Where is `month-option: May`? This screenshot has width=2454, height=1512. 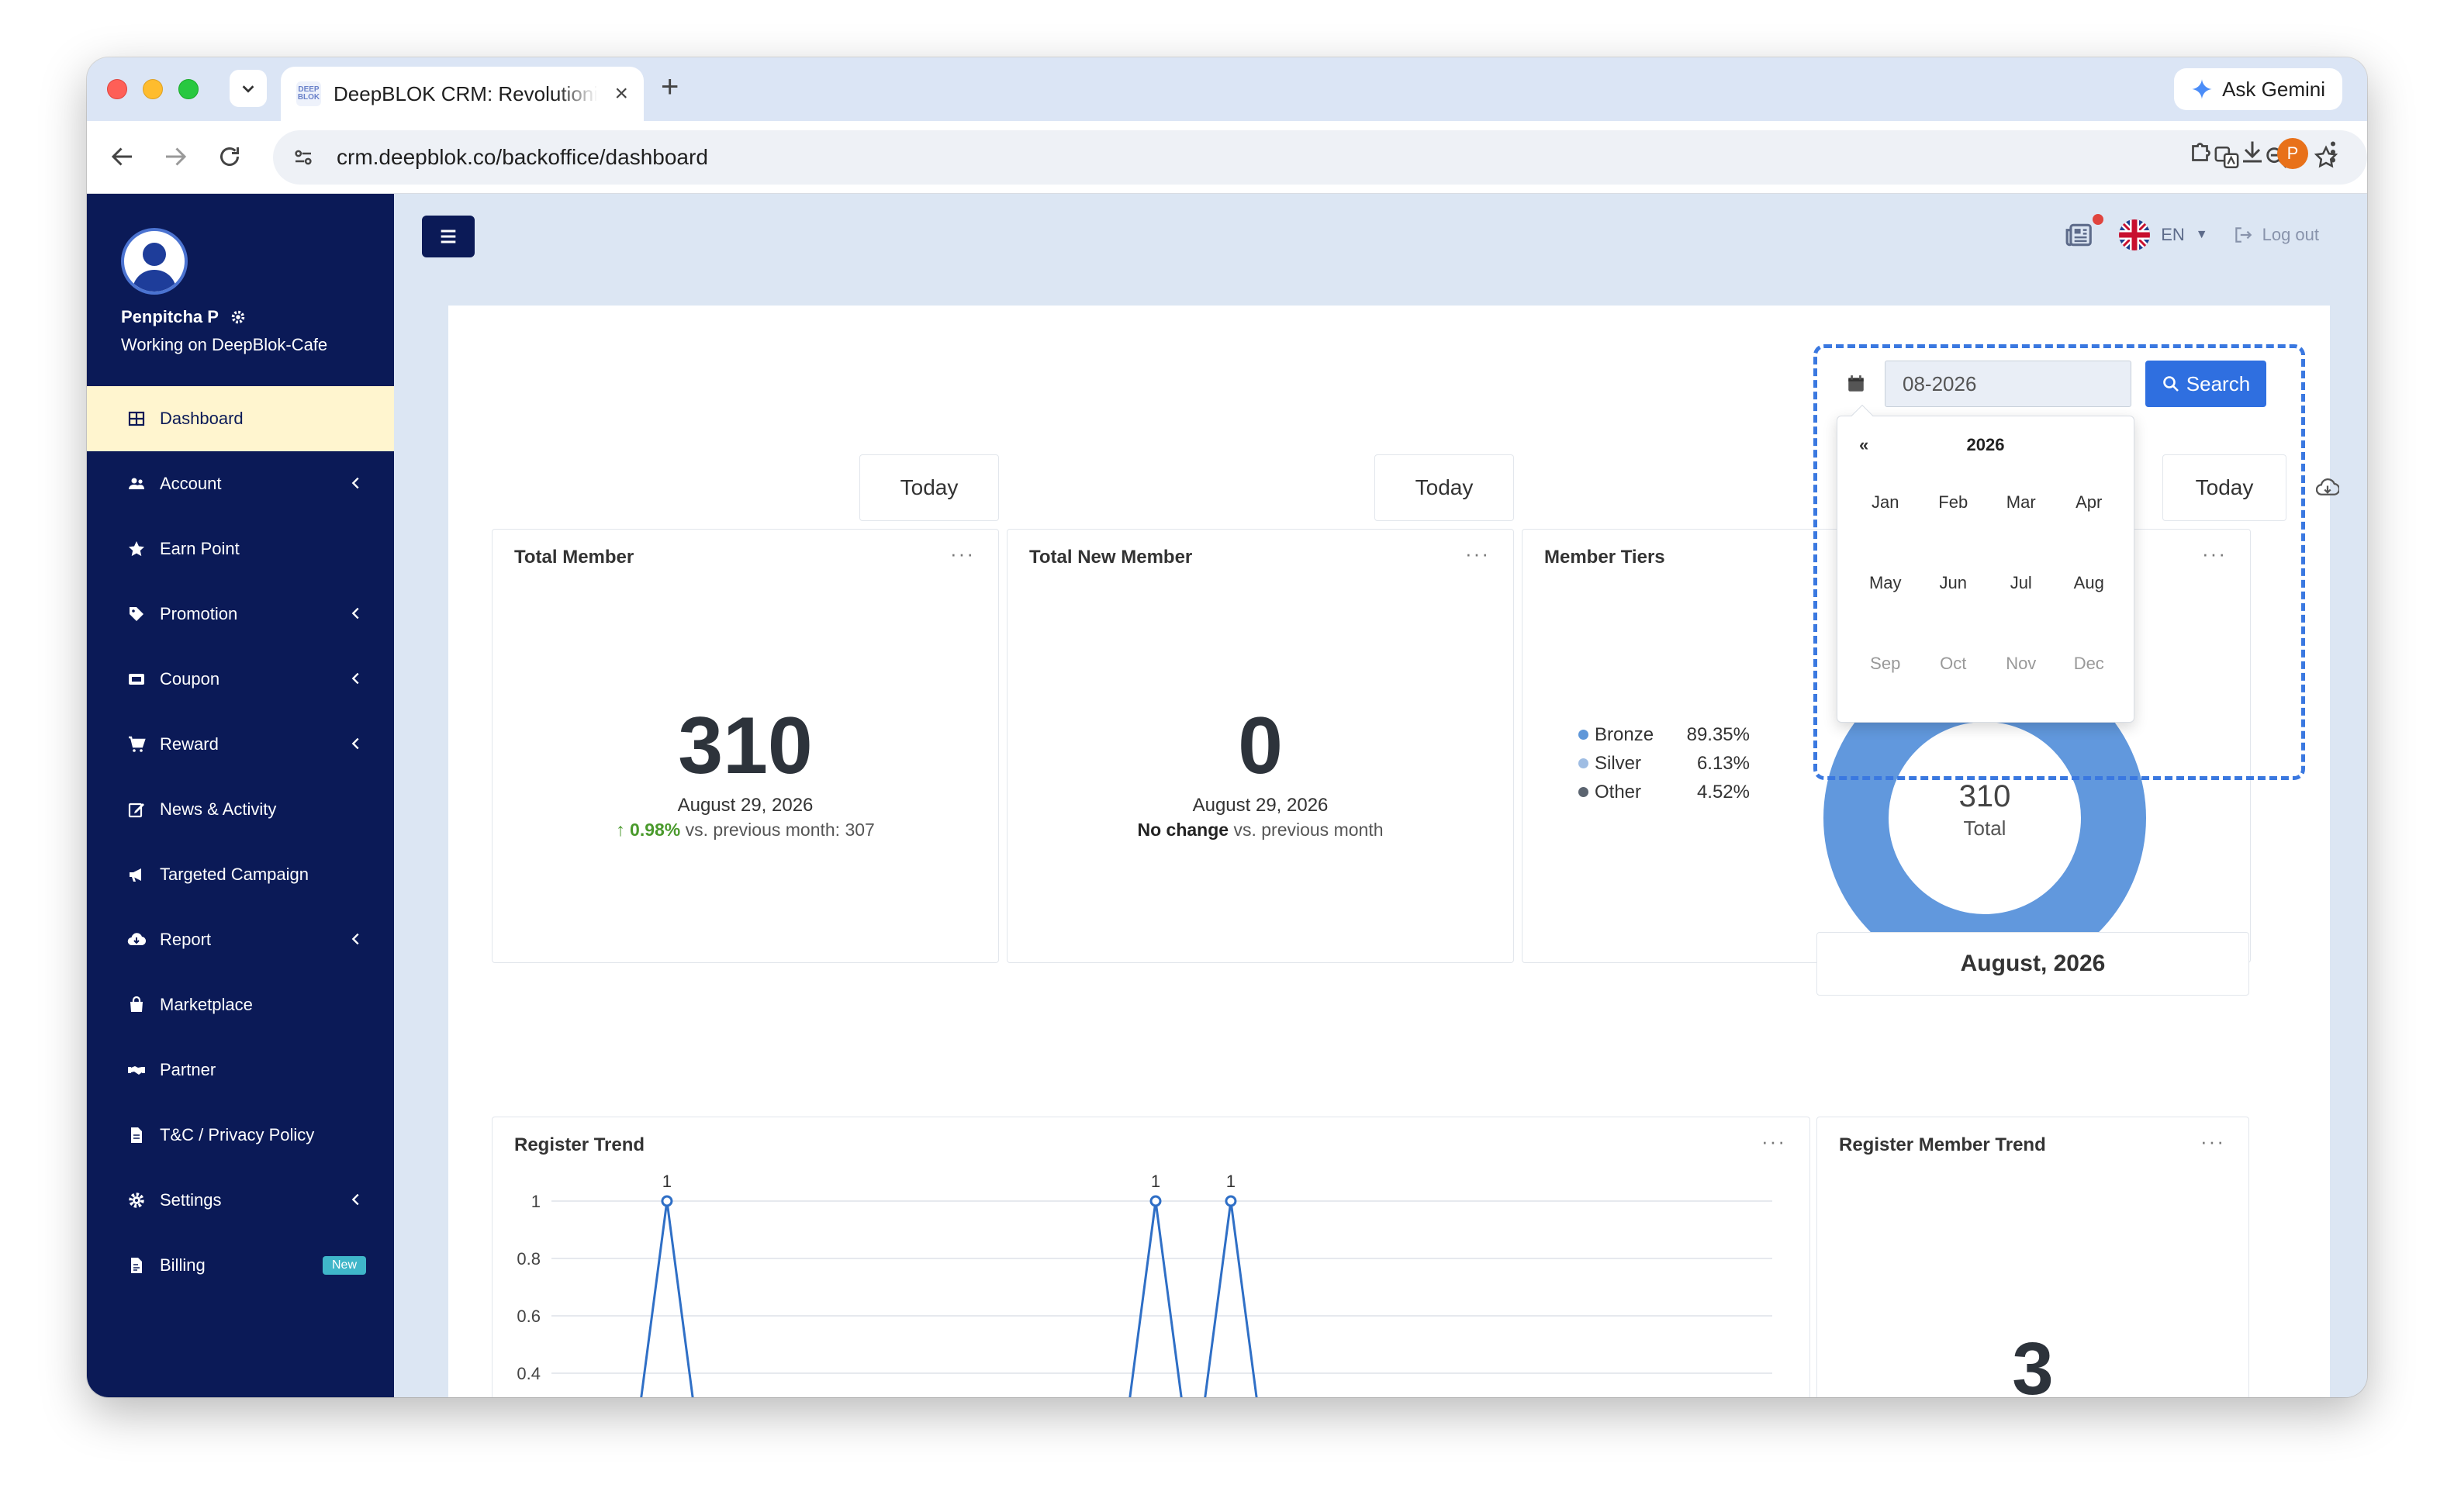 month-option: May is located at coordinates (1885, 584).